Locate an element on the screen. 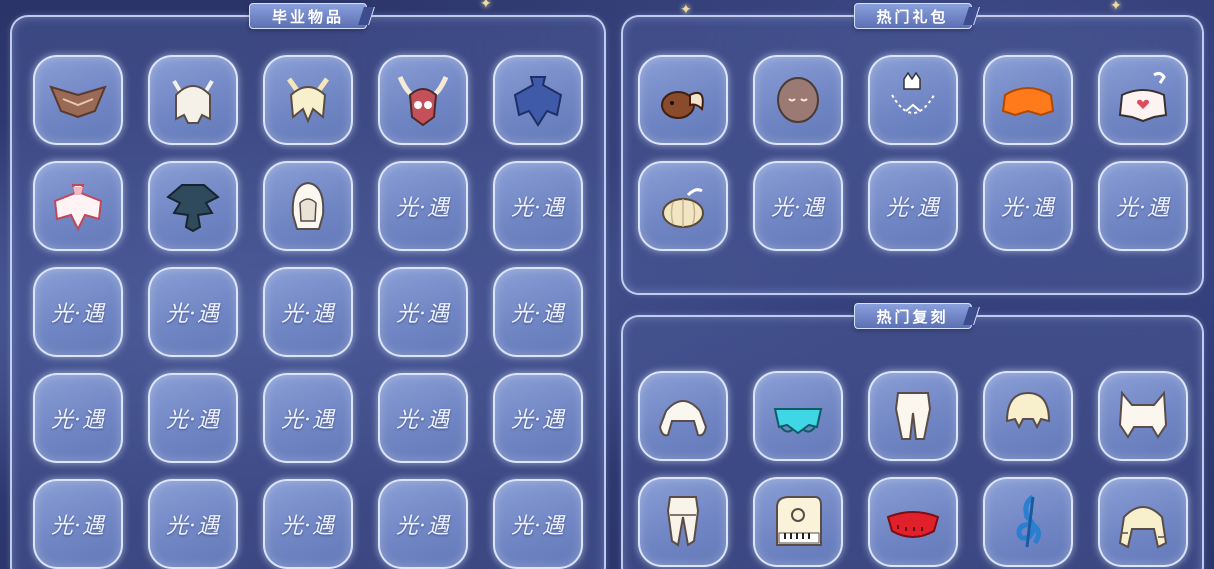 Image resolution: width=1214 pixels, height=569 pixels. dark-layered-cape-icon is located at coordinates (193, 208).